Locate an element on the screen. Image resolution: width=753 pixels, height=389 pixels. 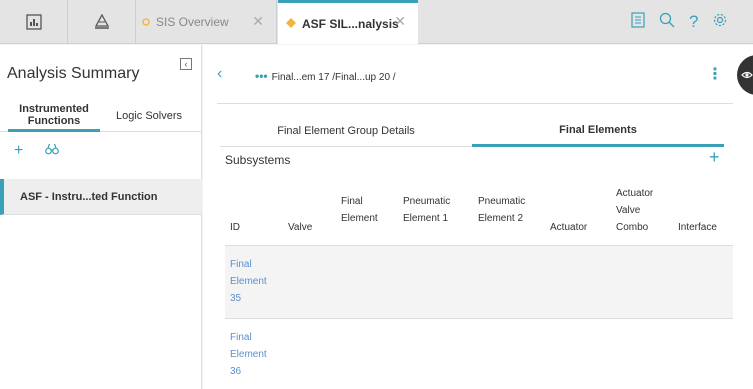
column-header-final-element: Final Element is located at coordinates (362, 210).